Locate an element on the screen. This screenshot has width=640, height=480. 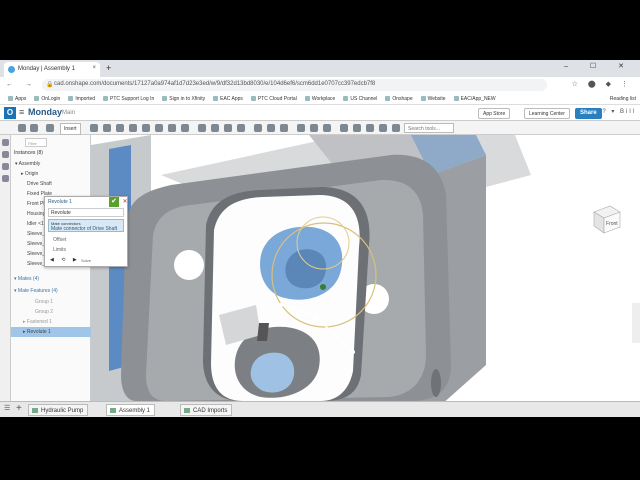
pin-slot-mate-icon is located at coordinates (159, 128).